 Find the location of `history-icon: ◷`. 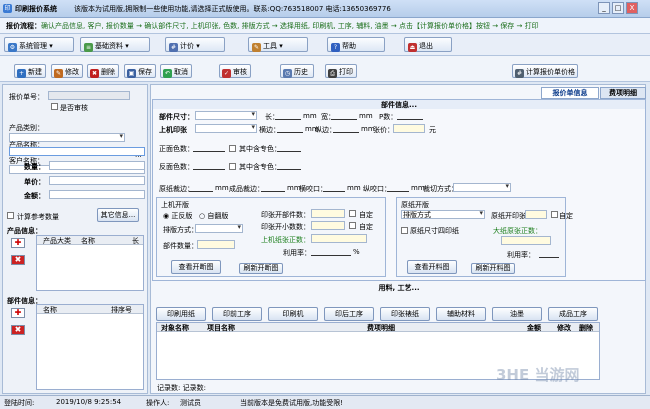

history-icon: ◷ is located at coordinates (287, 73).